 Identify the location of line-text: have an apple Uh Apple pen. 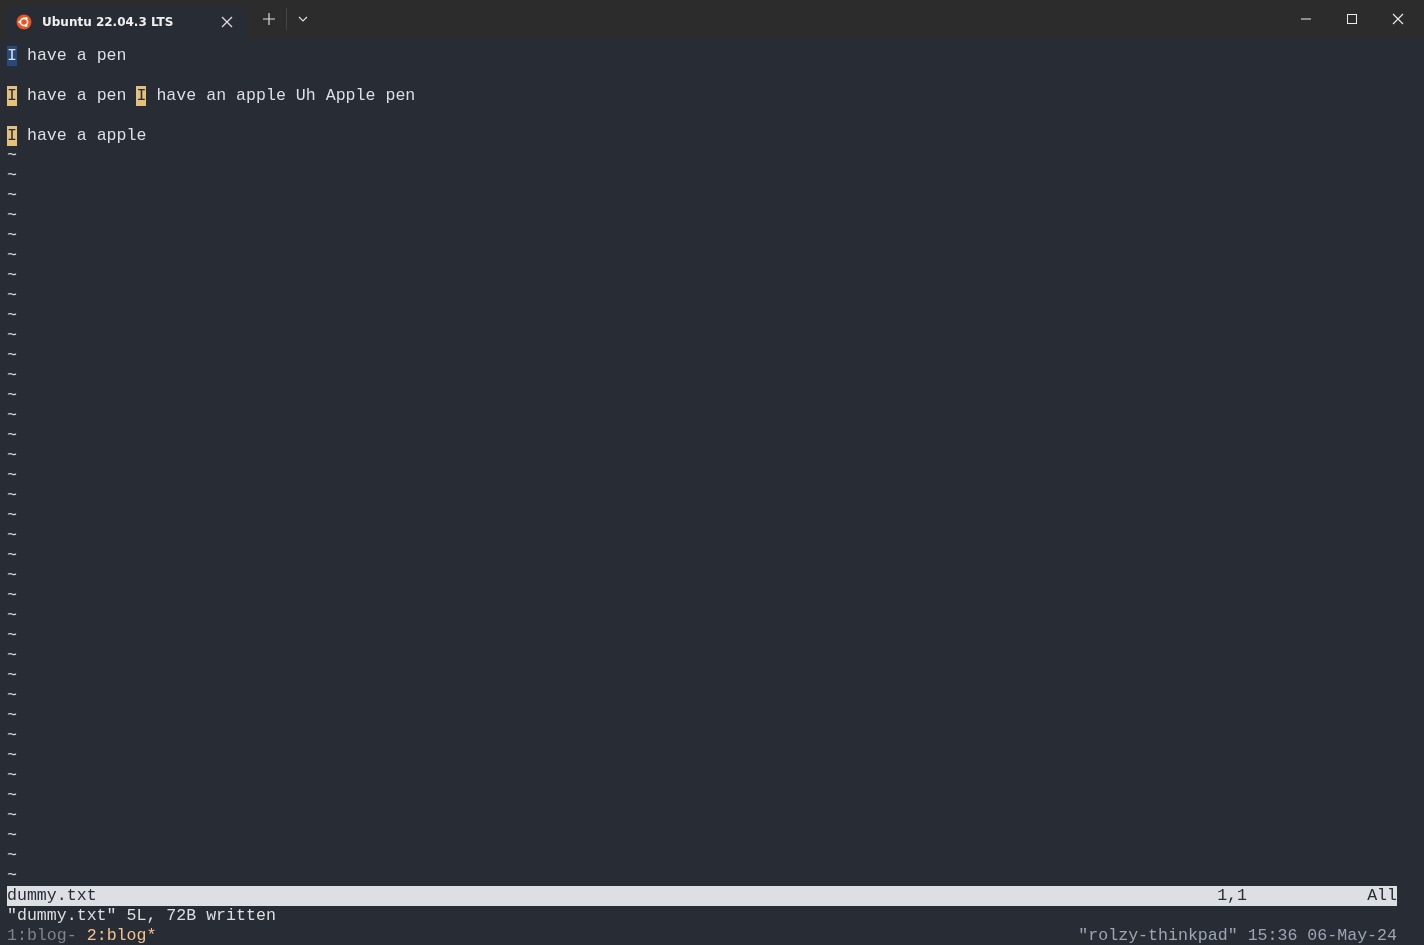
(285, 96).